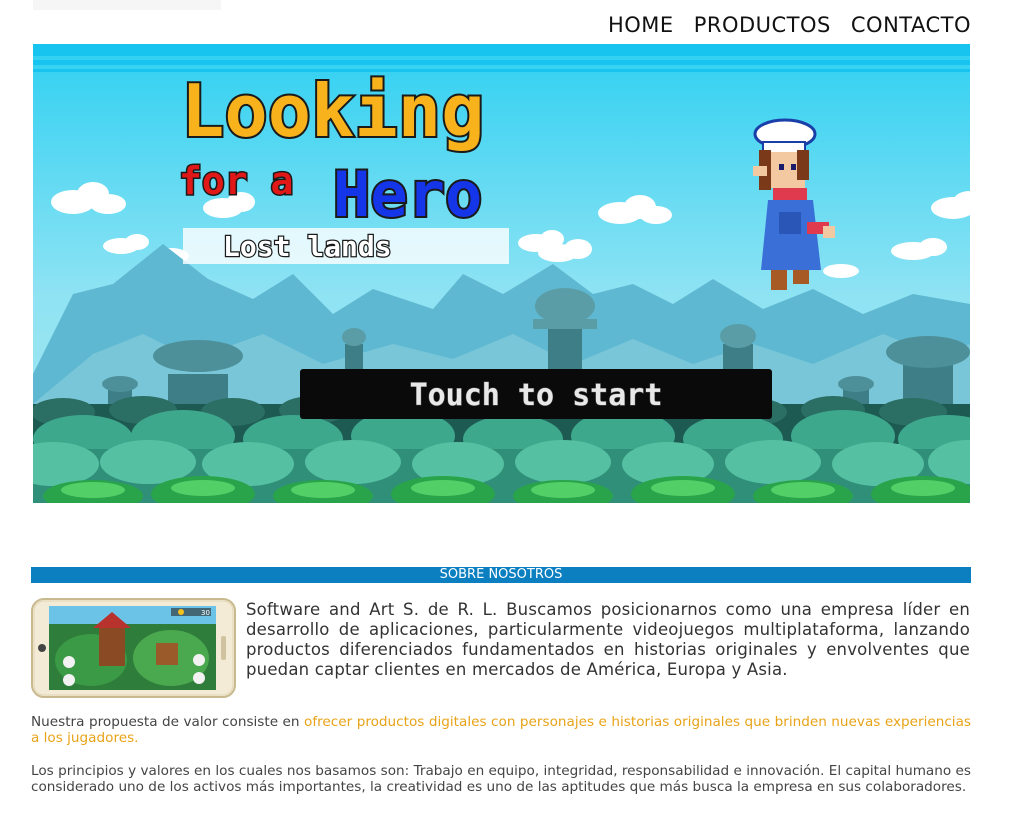  I want to click on value-proposition-prefix: Nuestra propuesta de valor consiste en, so click(168, 722).